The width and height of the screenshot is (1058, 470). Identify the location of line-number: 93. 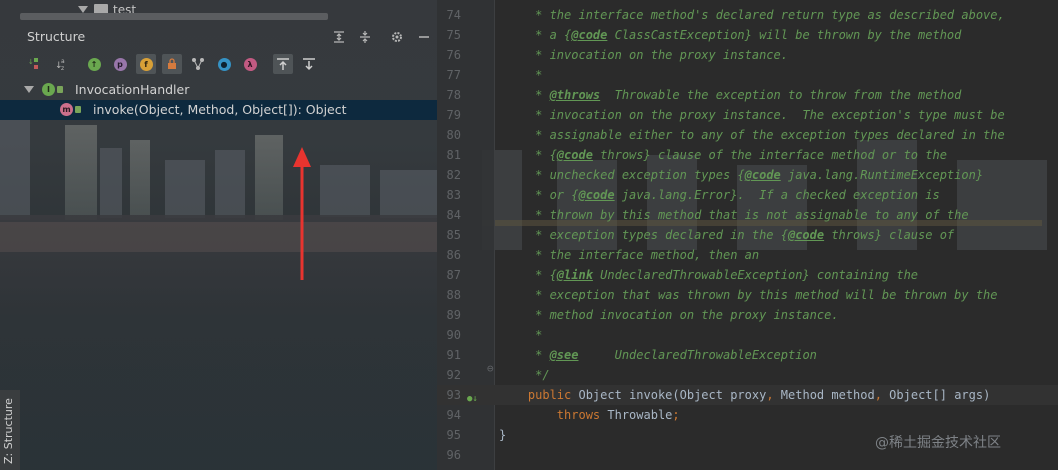
(453, 395).